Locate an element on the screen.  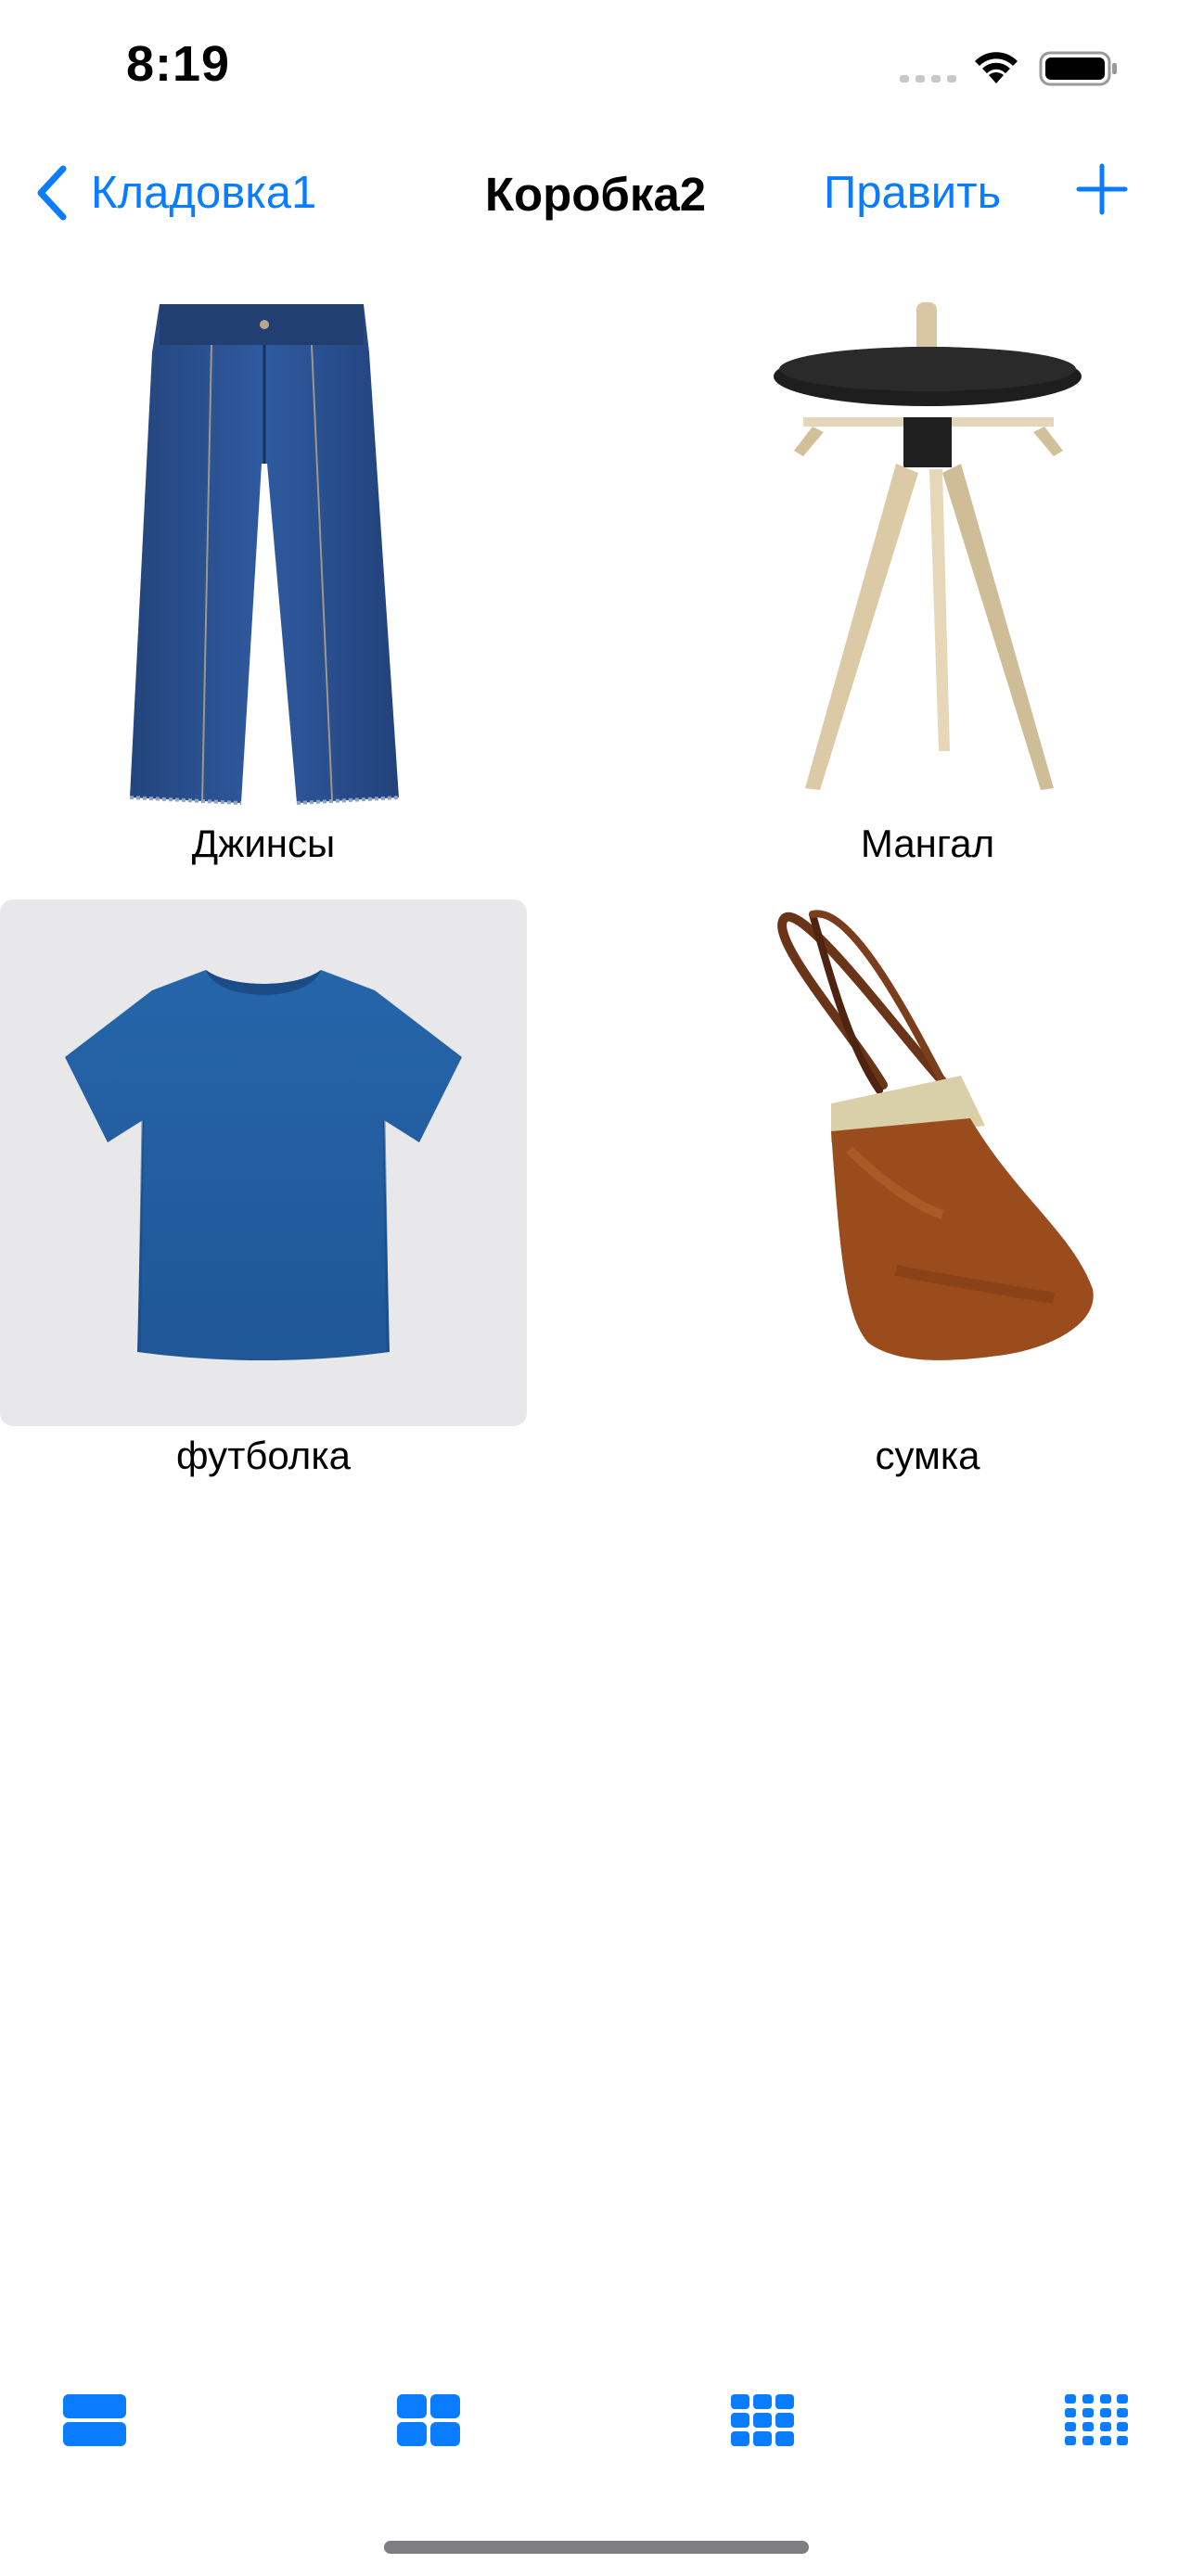
layout-4-columns-icon is located at coordinates (1096, 2419).